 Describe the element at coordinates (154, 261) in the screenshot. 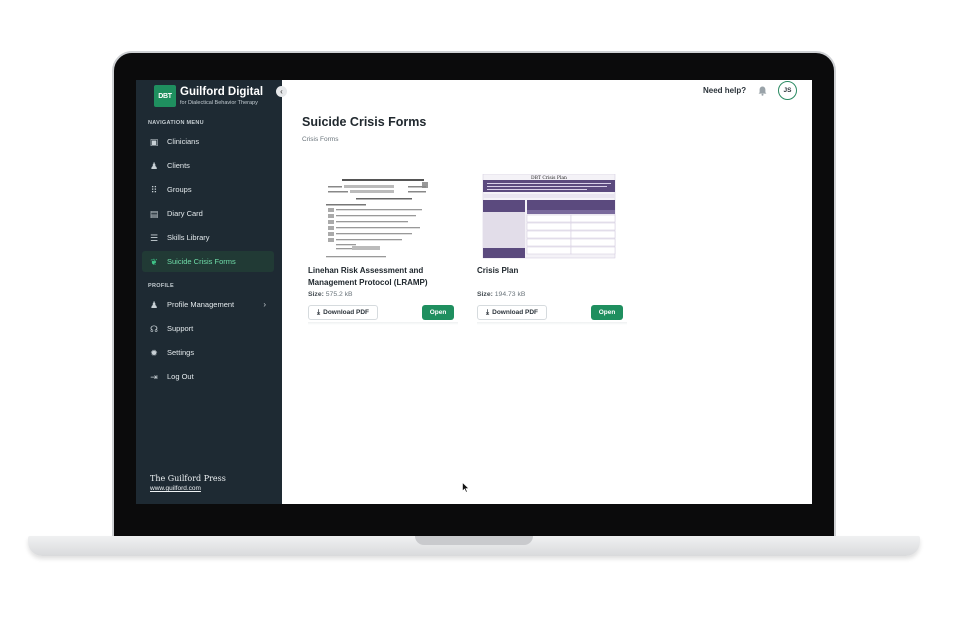

I see `leaf-icon: ❦` at that location.